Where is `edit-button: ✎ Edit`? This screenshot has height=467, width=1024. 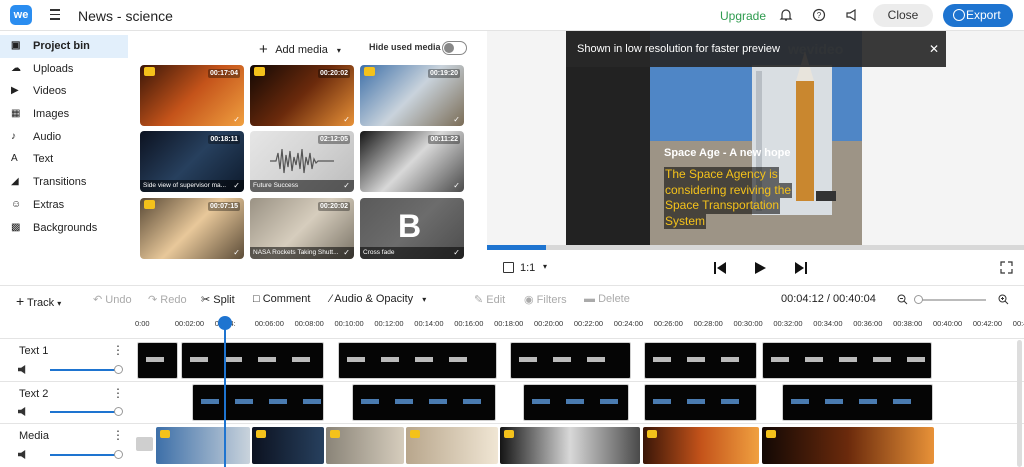
edit-button: ✎ Edit is located at coordinates (489, 299).